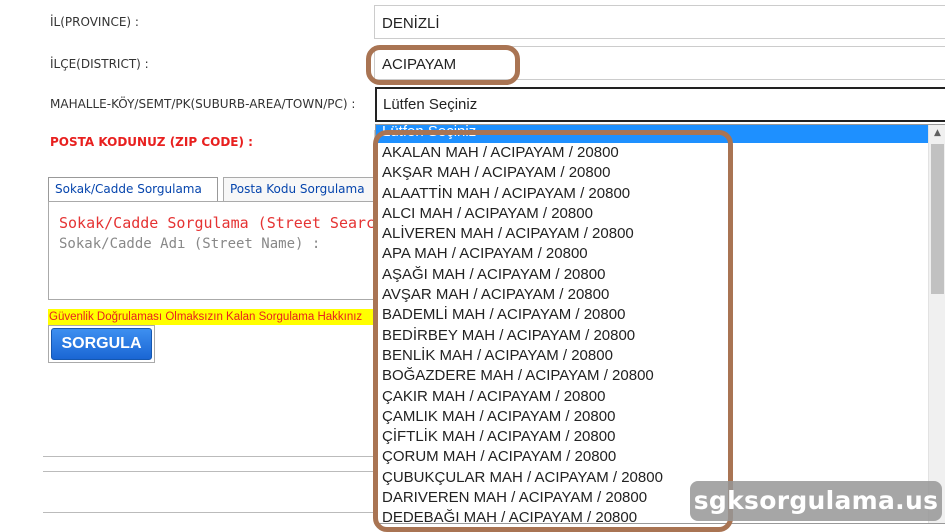  Describe the element at coordinates (133, 189) in the screenshot. I see `tab-street-search: Sokak/Cadde Sorgulama` at that location.